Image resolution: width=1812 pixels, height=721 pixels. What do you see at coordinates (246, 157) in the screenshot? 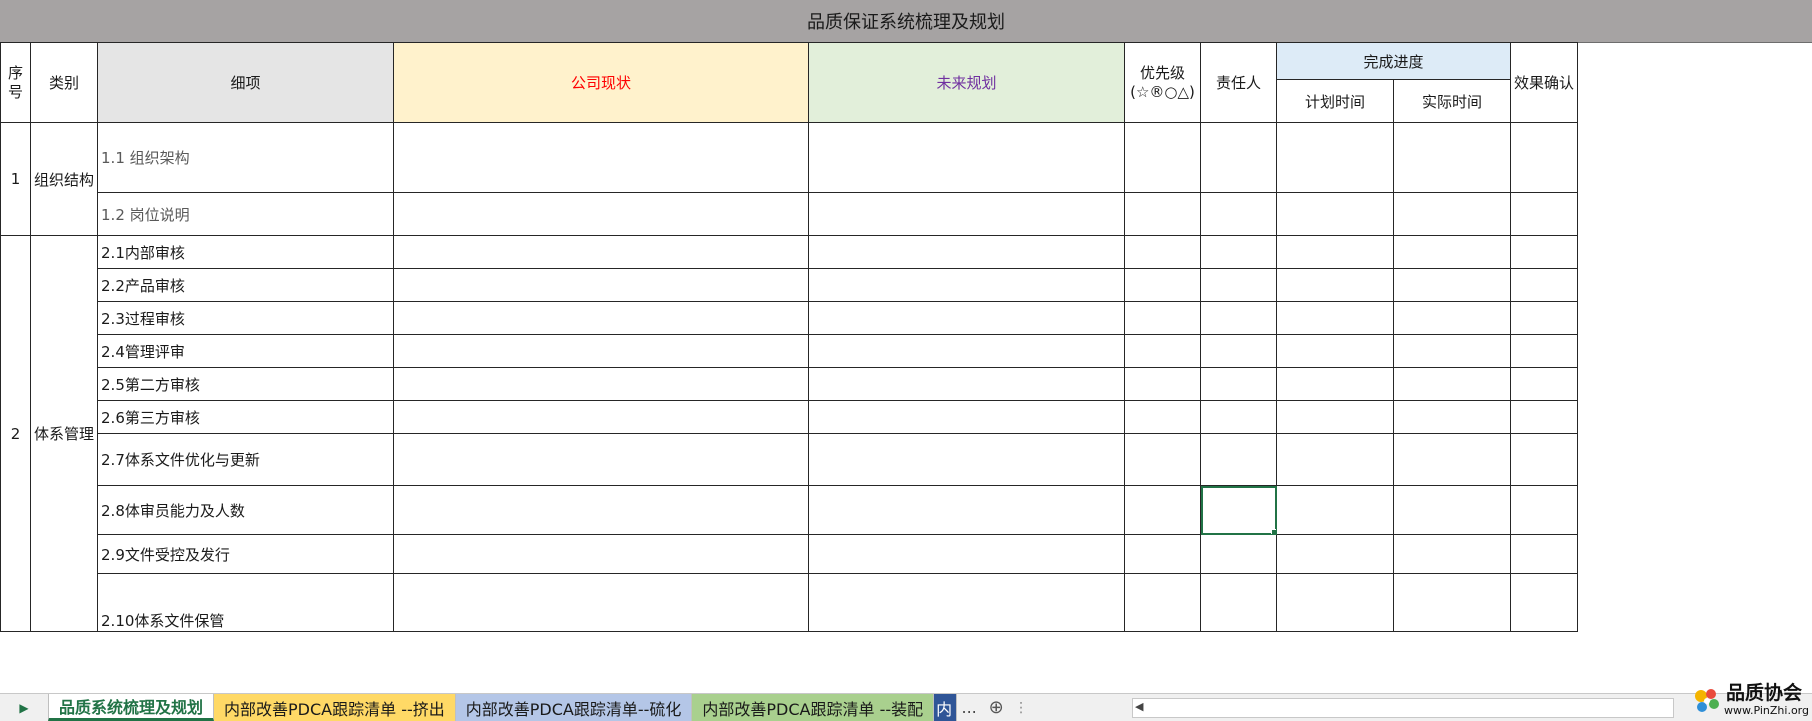
I see `detail-cell: 1.1 组织架构` at bounding box center [246, 157].